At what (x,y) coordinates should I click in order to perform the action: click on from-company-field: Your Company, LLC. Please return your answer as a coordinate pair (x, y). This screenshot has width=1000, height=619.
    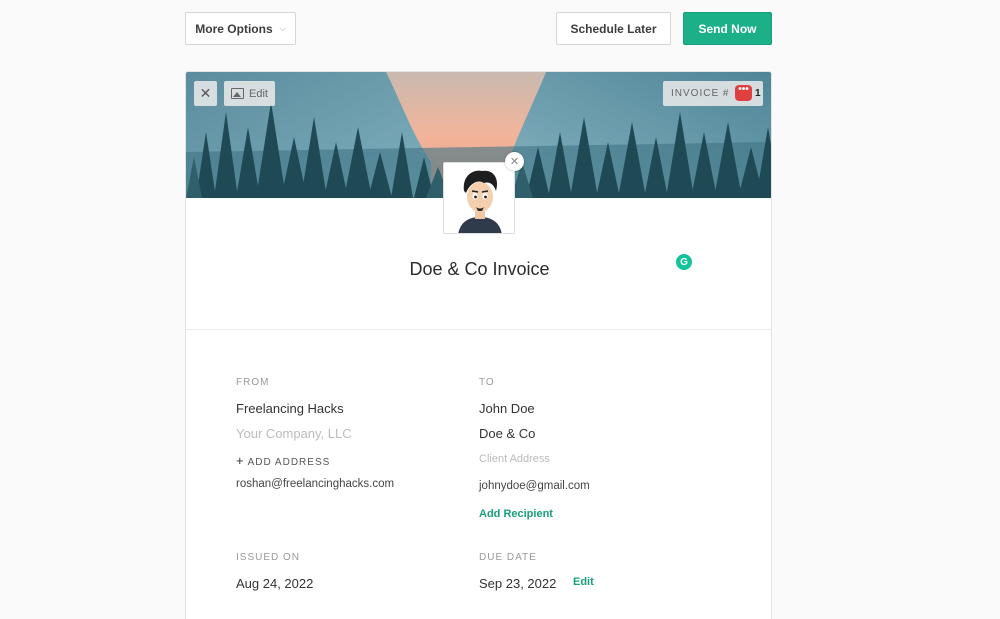
    Looking at the image, I should click on (294, 433).